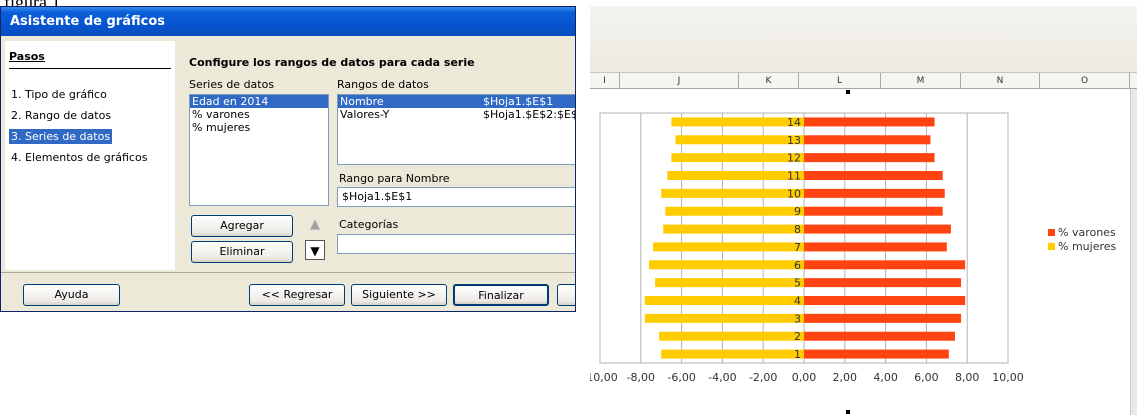 The image size is (1137, 415). I want to click on steps-heading: Pasos, so click(27, 56).